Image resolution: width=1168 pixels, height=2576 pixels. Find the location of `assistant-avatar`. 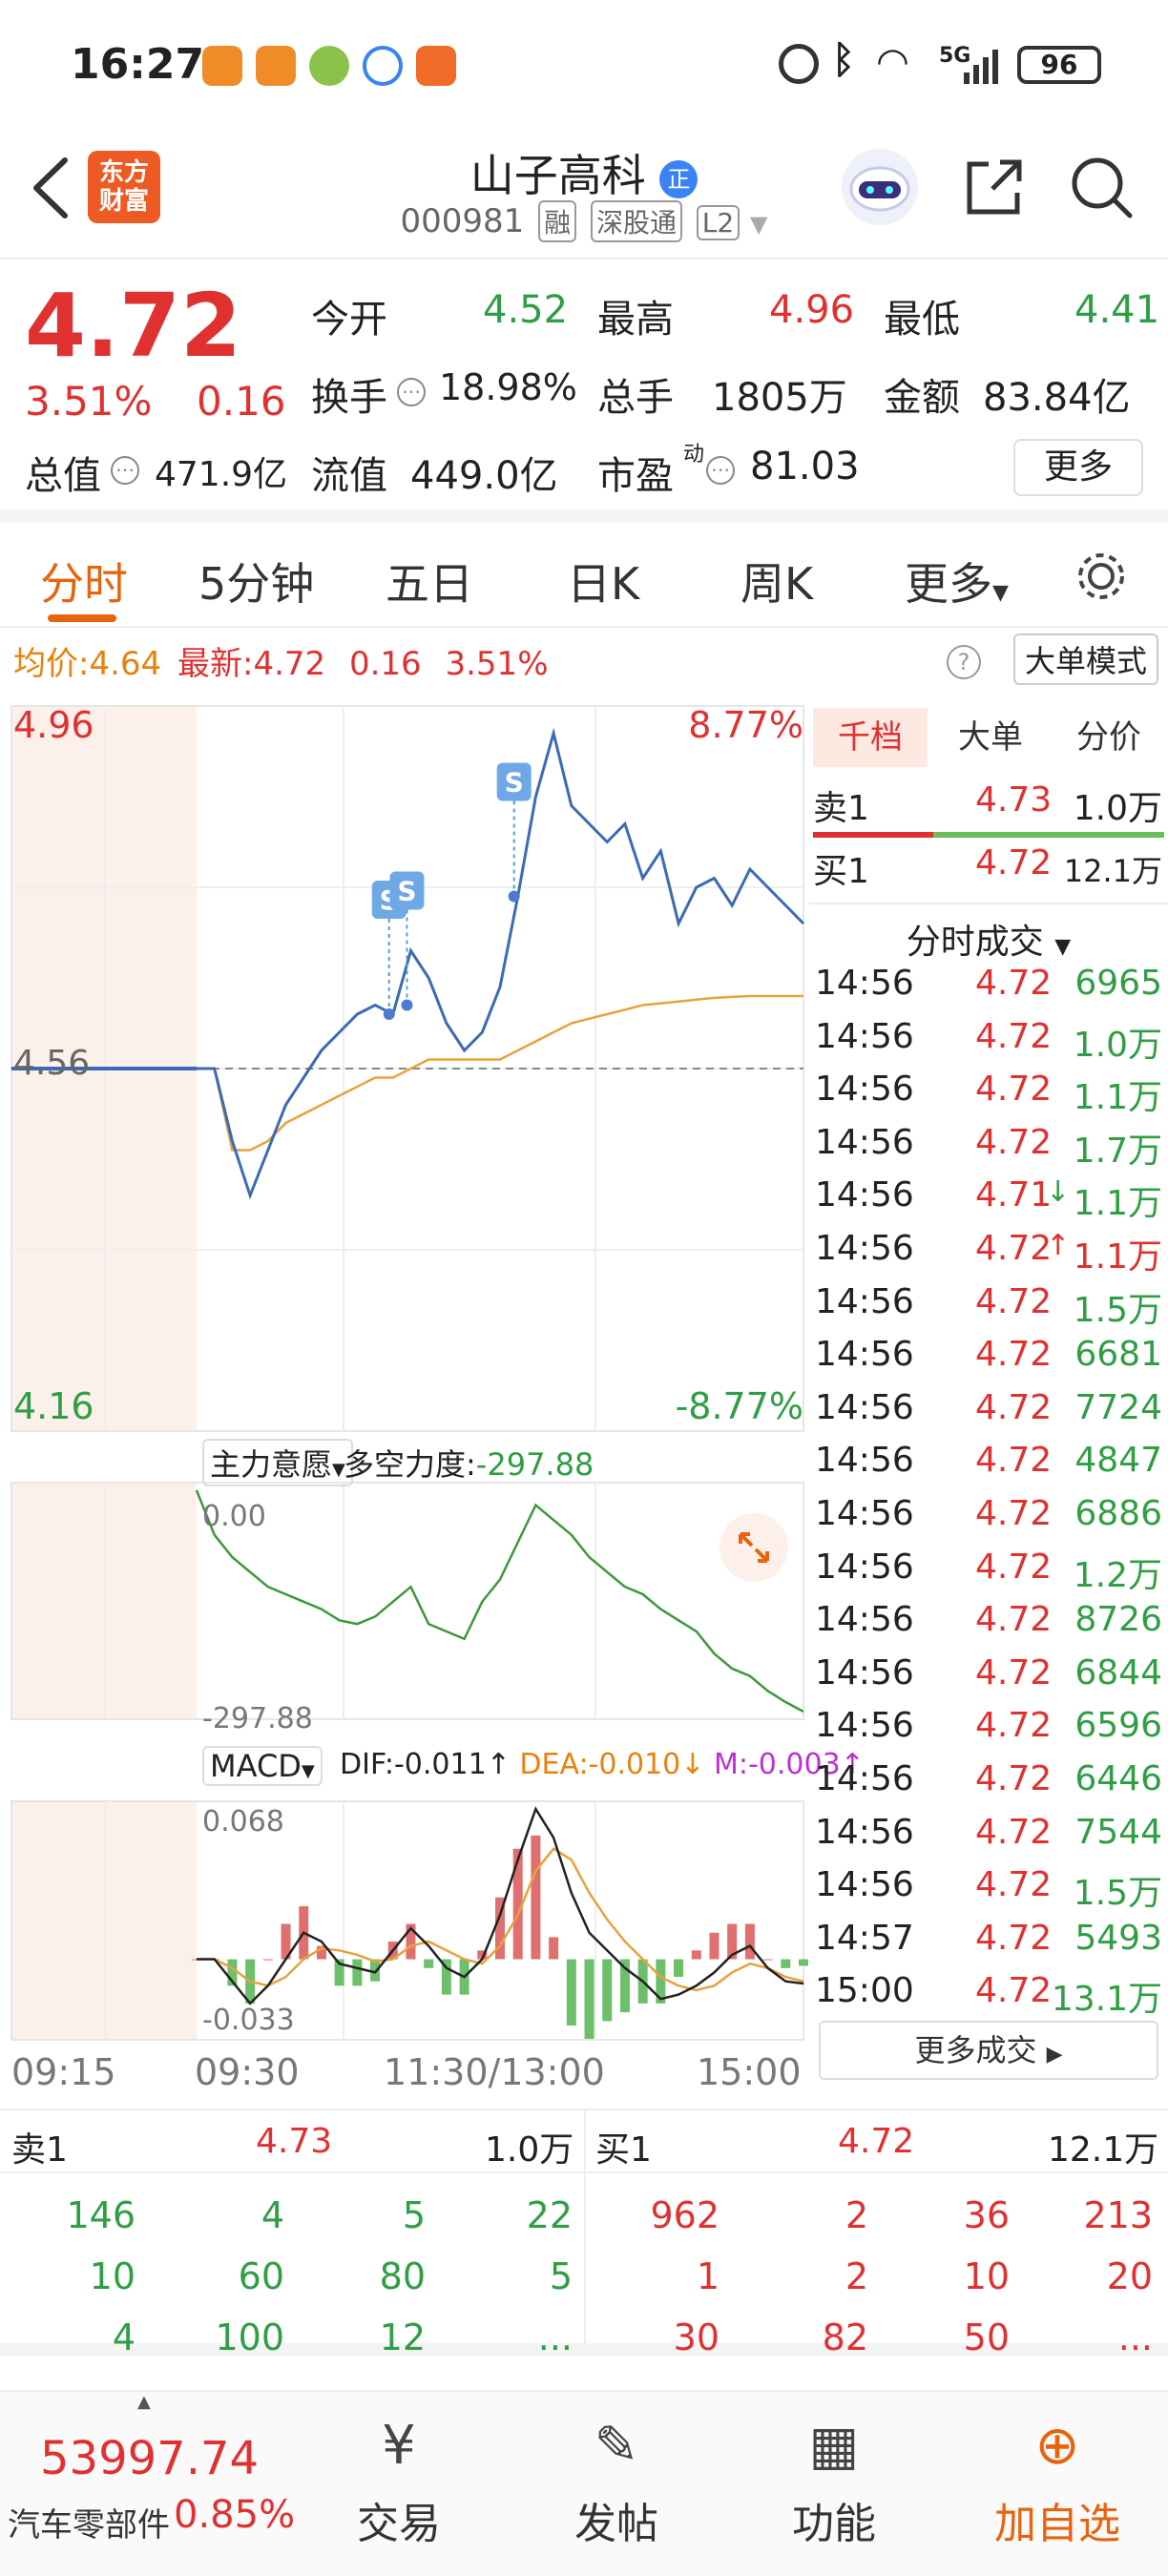

assistant-avatar is located at coordinates (880, 187).